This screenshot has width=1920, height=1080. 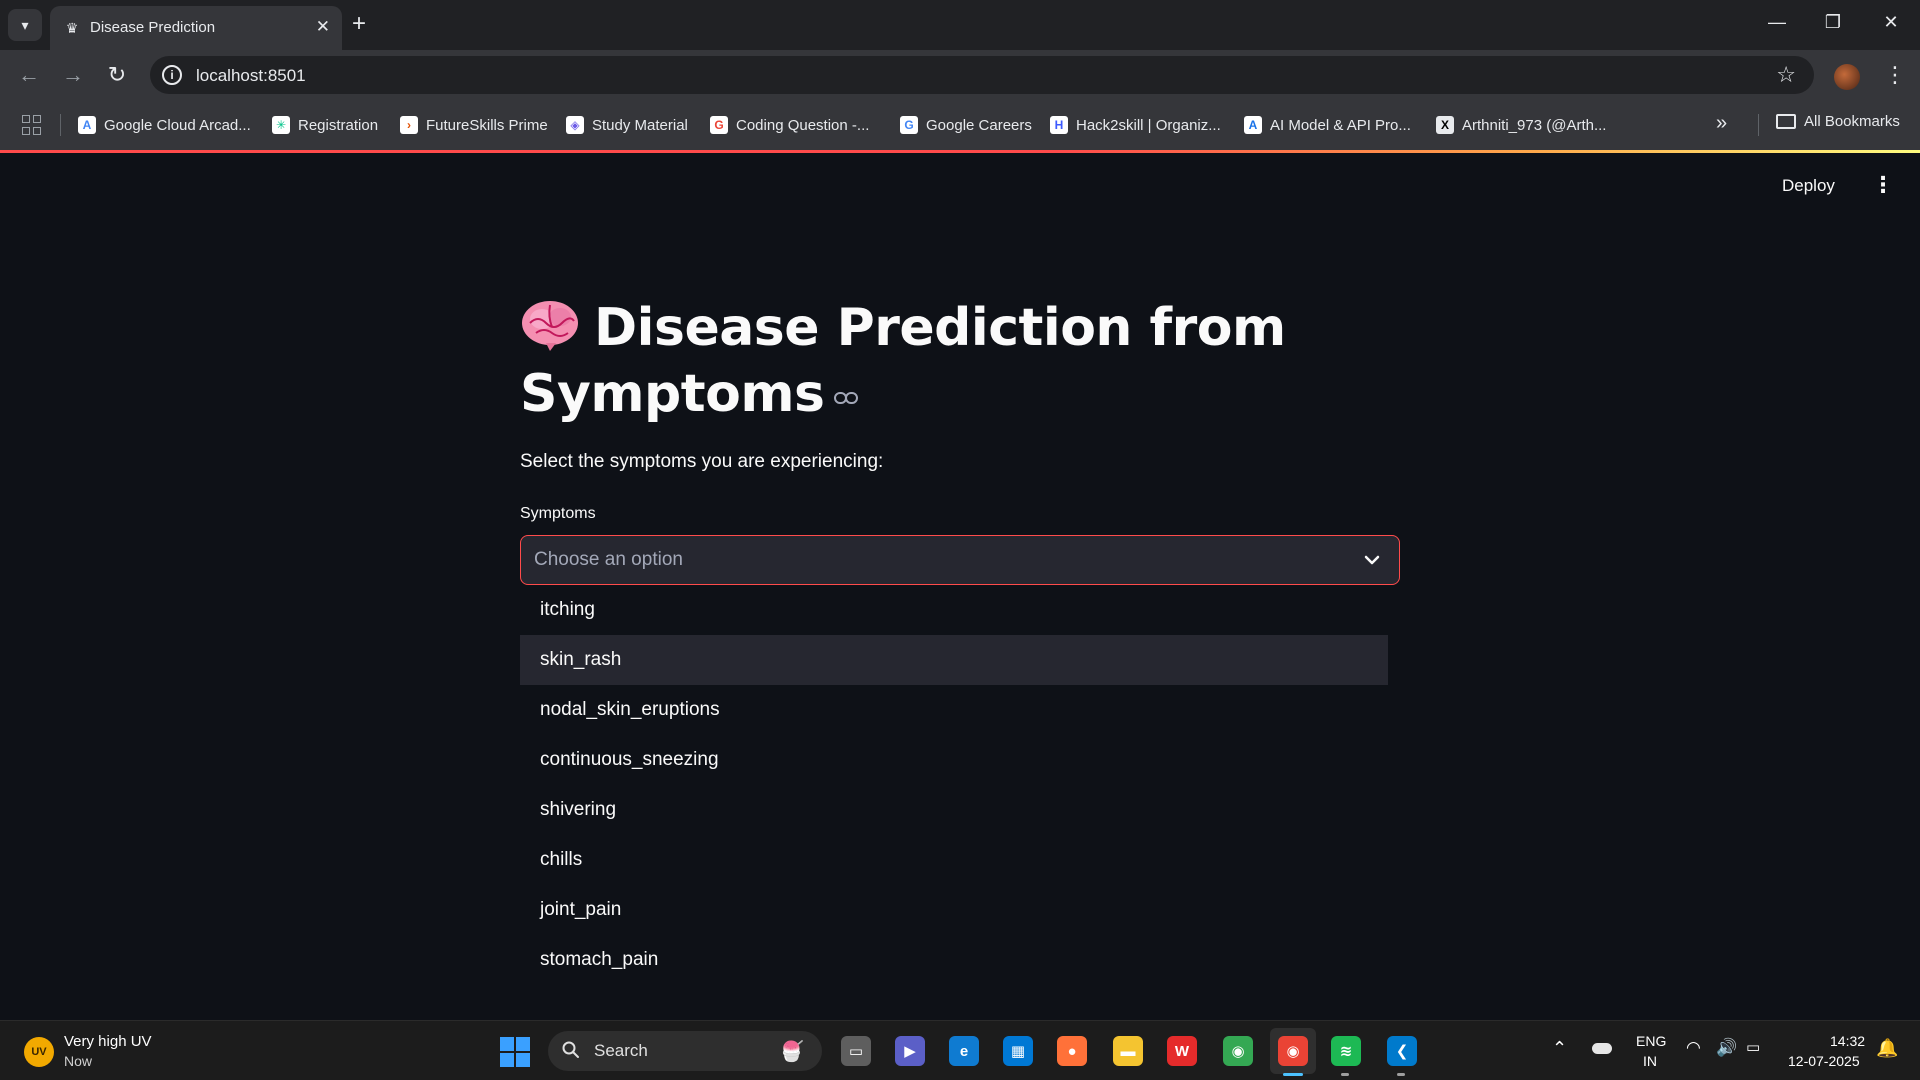 What do you see at coordinates (1883, 185) in the screenshot?
I see `app-menu-icon: ⋮` at bounding box center [1883, 185].